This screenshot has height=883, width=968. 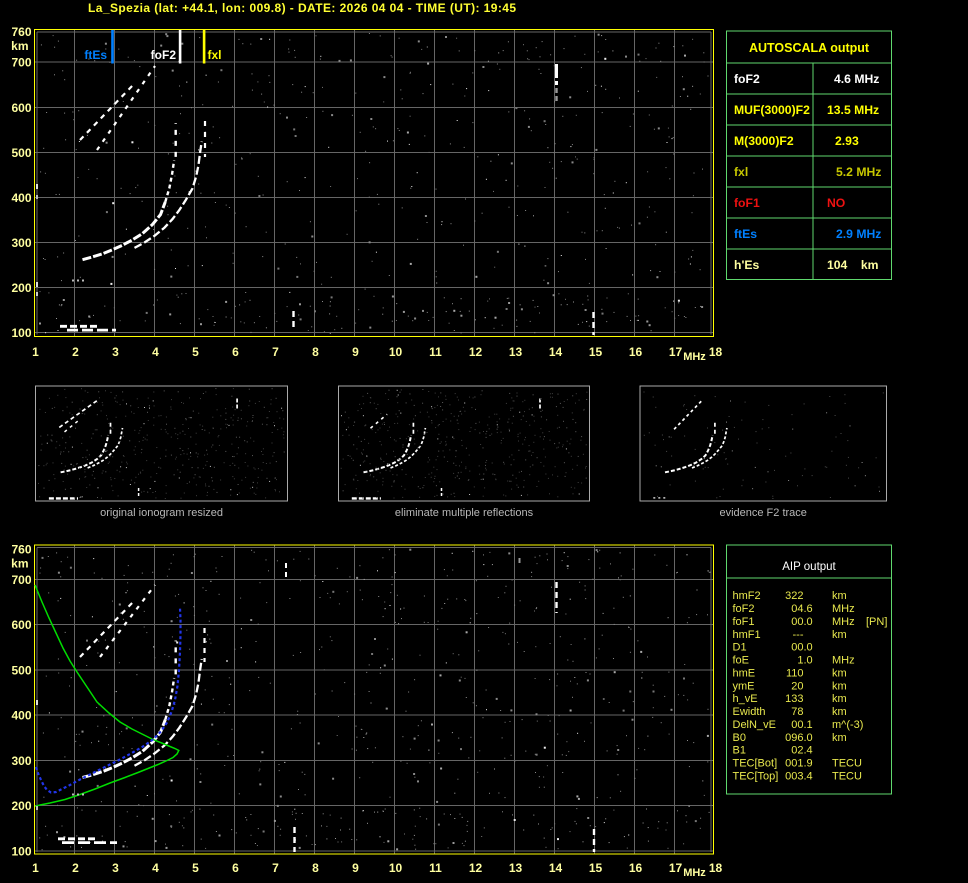 What do you see at coordinates (716, 868) in the screenshot?
I see `svg-text: 18` at bounding box center [716, 868].